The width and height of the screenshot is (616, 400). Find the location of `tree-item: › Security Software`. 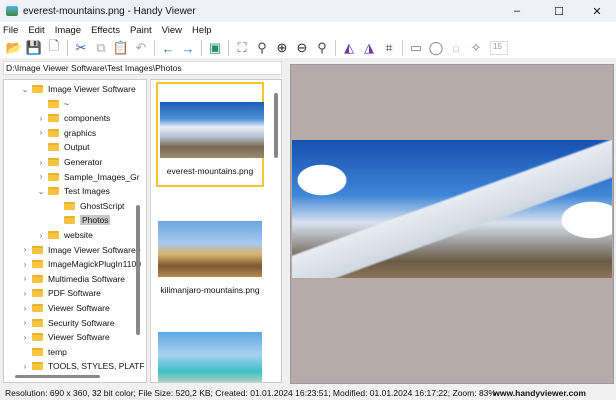

tree-item: › Security Software is located at coordinates (67, 323).